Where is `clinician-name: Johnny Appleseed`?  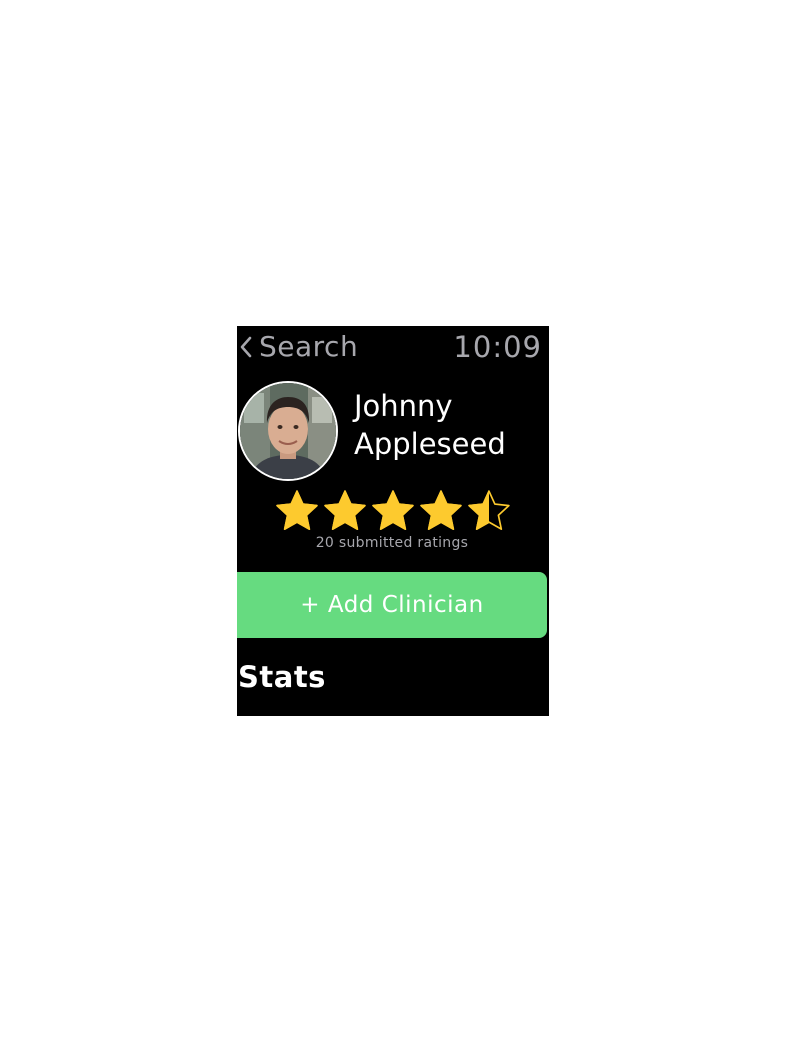 clinician-name: Johnny Appleseed is located at coordinates (449, 425).